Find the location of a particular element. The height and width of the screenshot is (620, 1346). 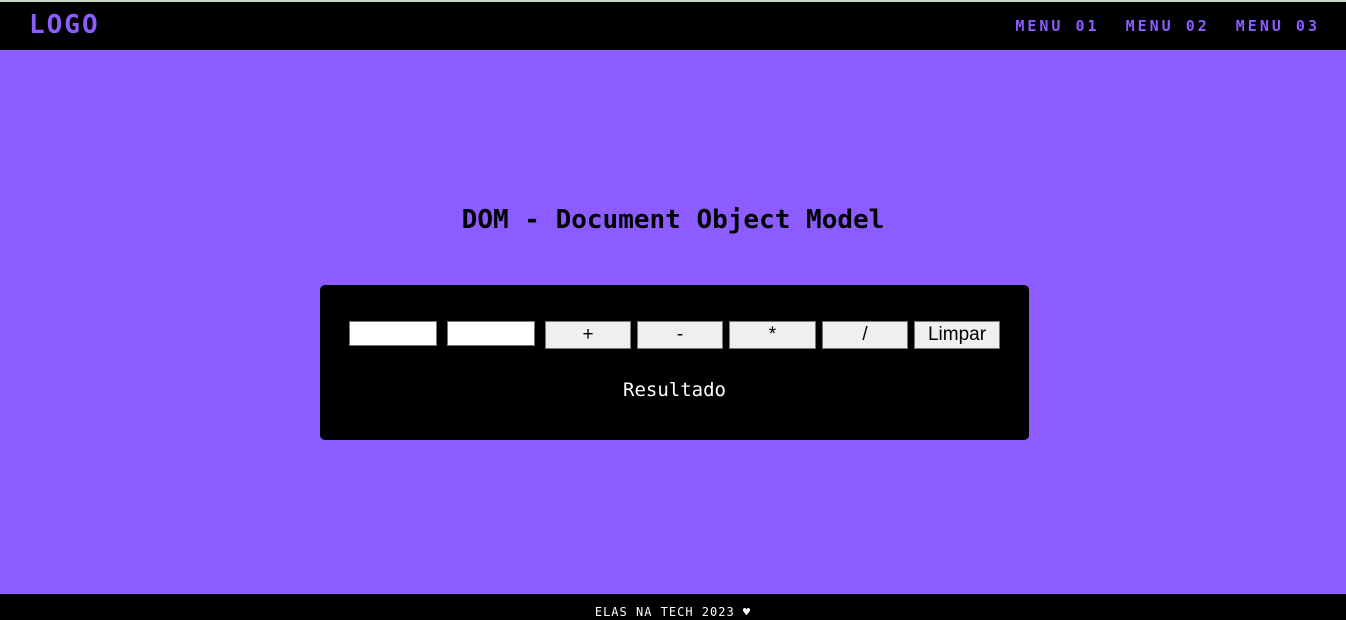

second-number-input is located at coordinates (491, 333).